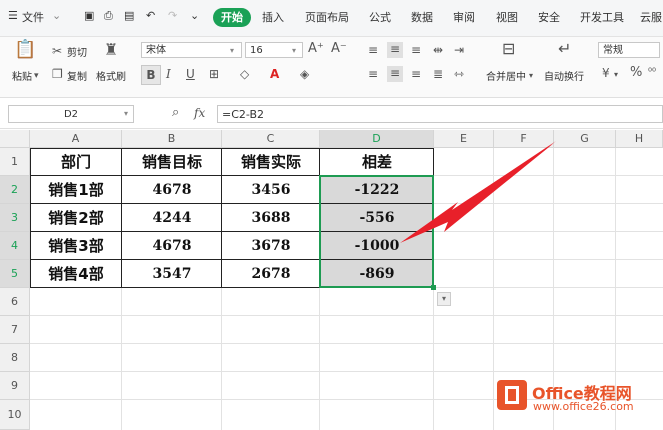 The width and height of the screenshot is (663, 430). What do you see at coordinates (512, 395) in the screenshot?
I see `office-logo-icon` at bounding box center [512, 395].